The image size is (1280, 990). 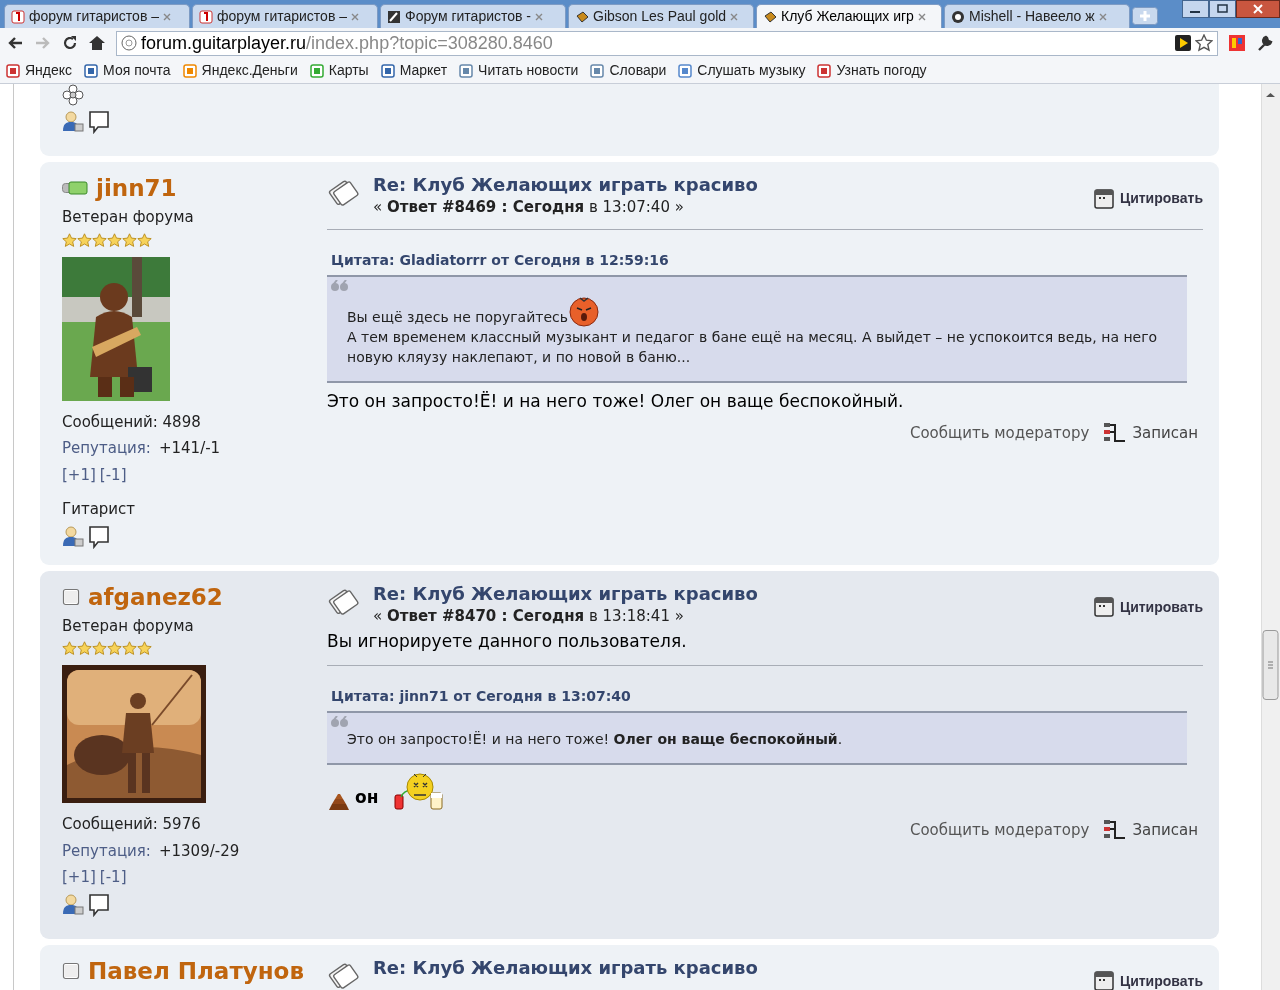 What do you see at coordinates (70, 43) in the screenshot?
I see `reload-icon` at bounding box center [70, 43].